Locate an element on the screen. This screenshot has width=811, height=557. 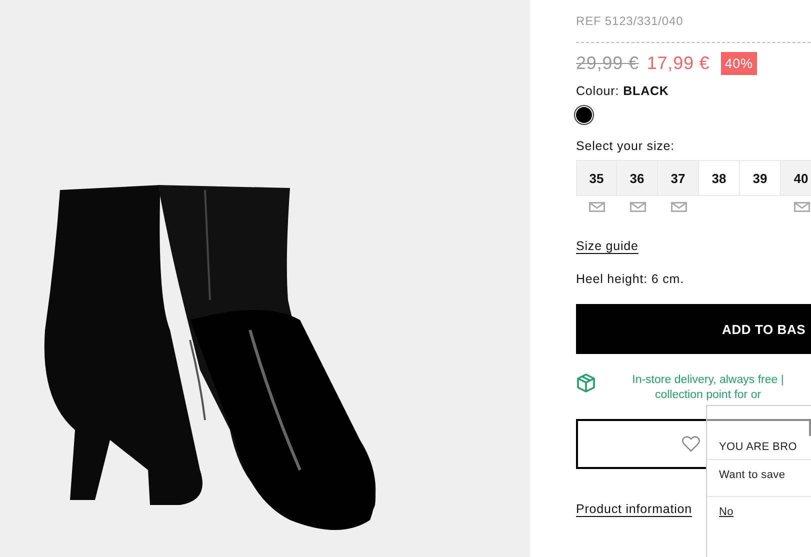
popup-title: YOU ARE BRO is located at coordinates (757, 446).